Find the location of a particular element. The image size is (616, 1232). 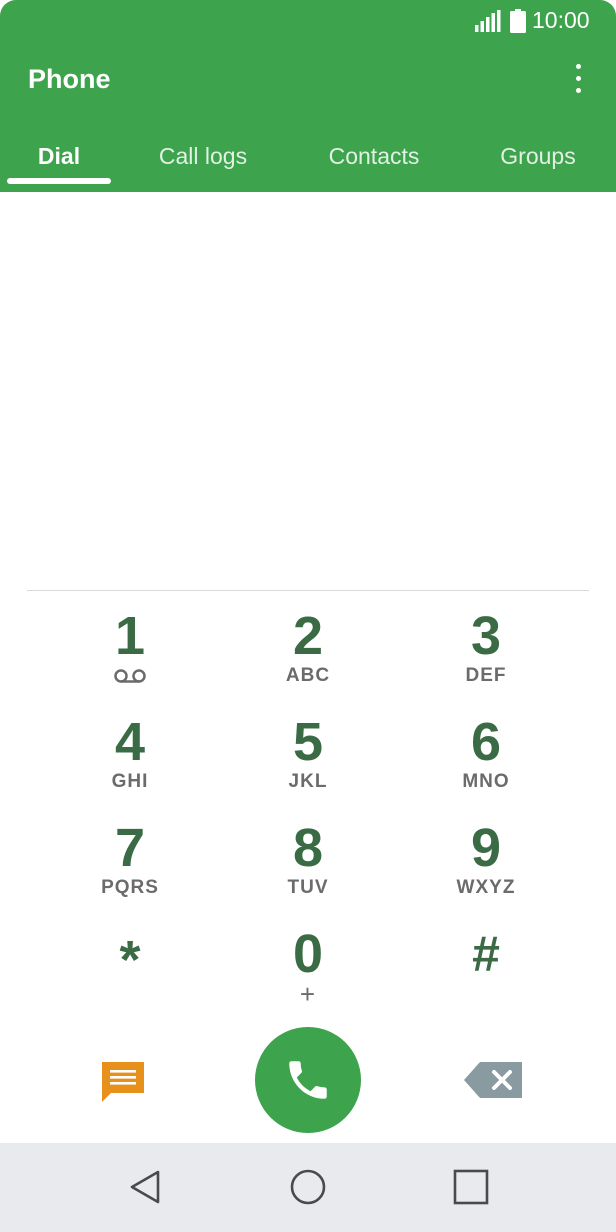

recents-square-icon is located at coordinates (471, 1187).